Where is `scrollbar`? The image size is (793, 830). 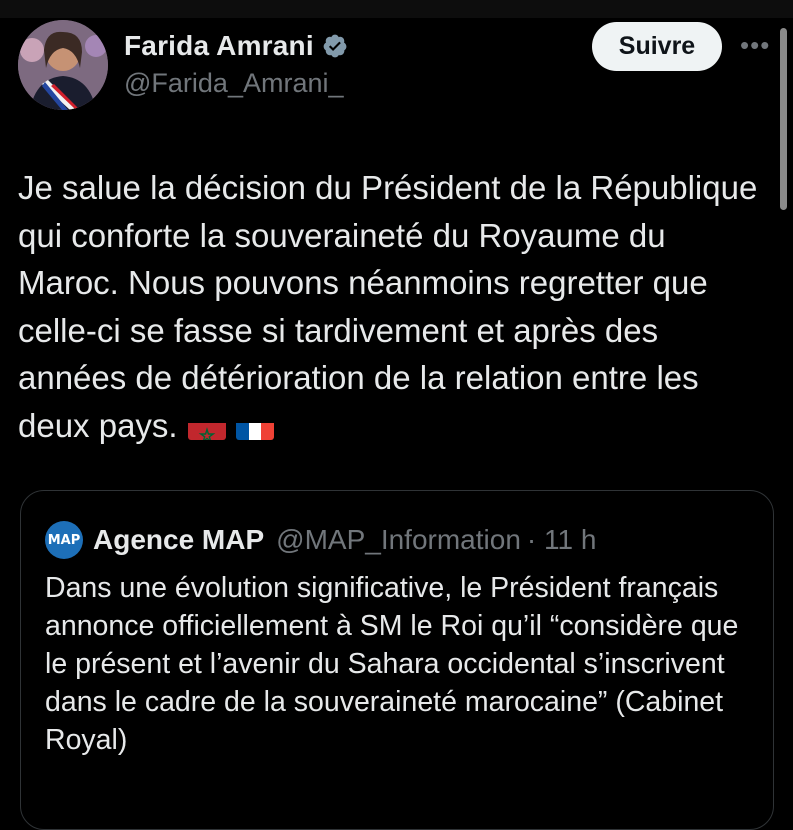
scrollbar is located at coordinates (783, 119).